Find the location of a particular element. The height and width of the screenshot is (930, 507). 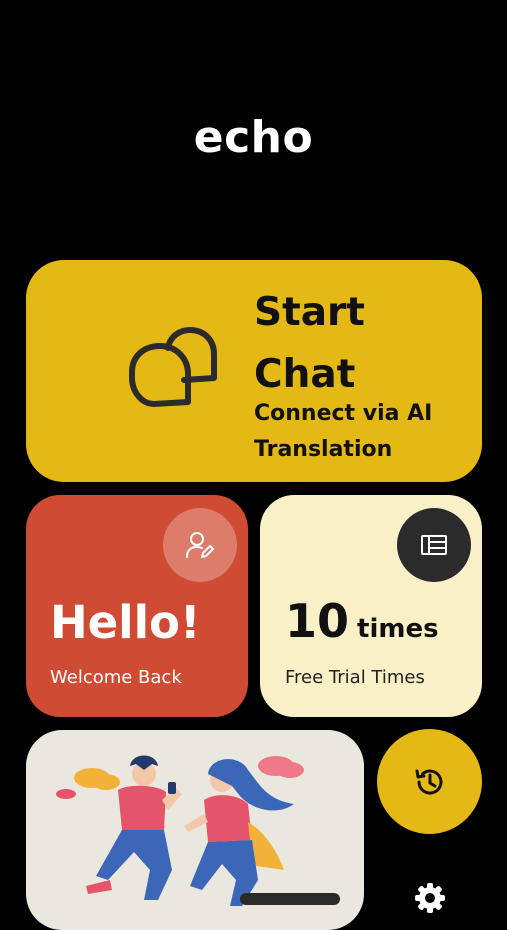

history-icon is located at coordinates (428, 782).